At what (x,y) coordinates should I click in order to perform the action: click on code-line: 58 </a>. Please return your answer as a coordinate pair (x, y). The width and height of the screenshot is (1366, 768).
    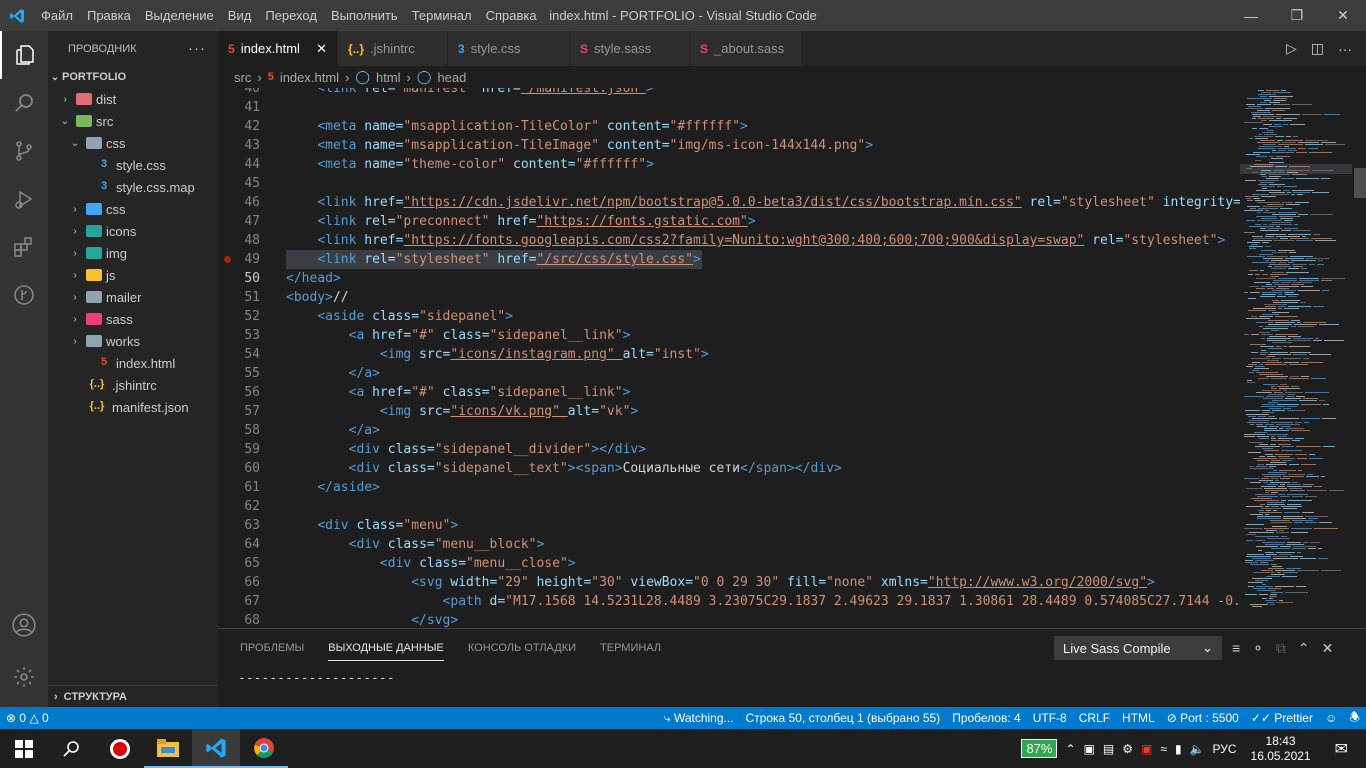
    Looking at the image, I should click on (729, 430).